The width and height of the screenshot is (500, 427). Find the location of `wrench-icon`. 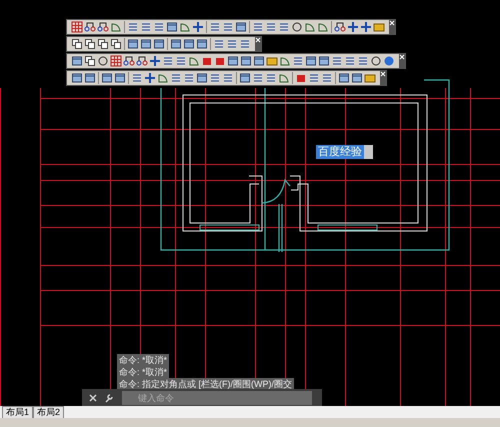

wrench-icon is located at coordinates (109, 398).